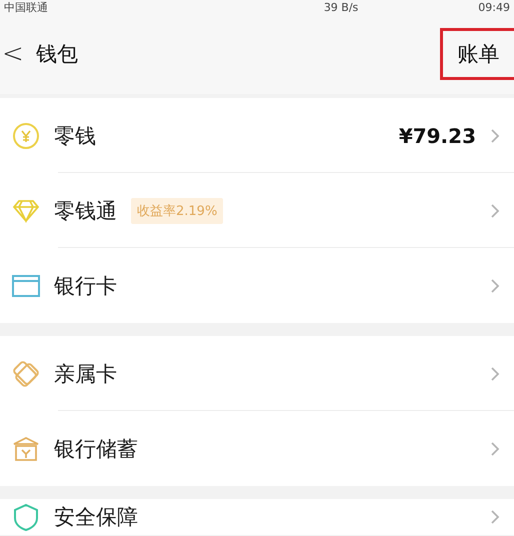 The width and height of the screenshot is (514, 536). What do you see at coordinates (85, 211) in the screenshot?
I see `item-label: 零钱通` at bounding box center [85, 211].